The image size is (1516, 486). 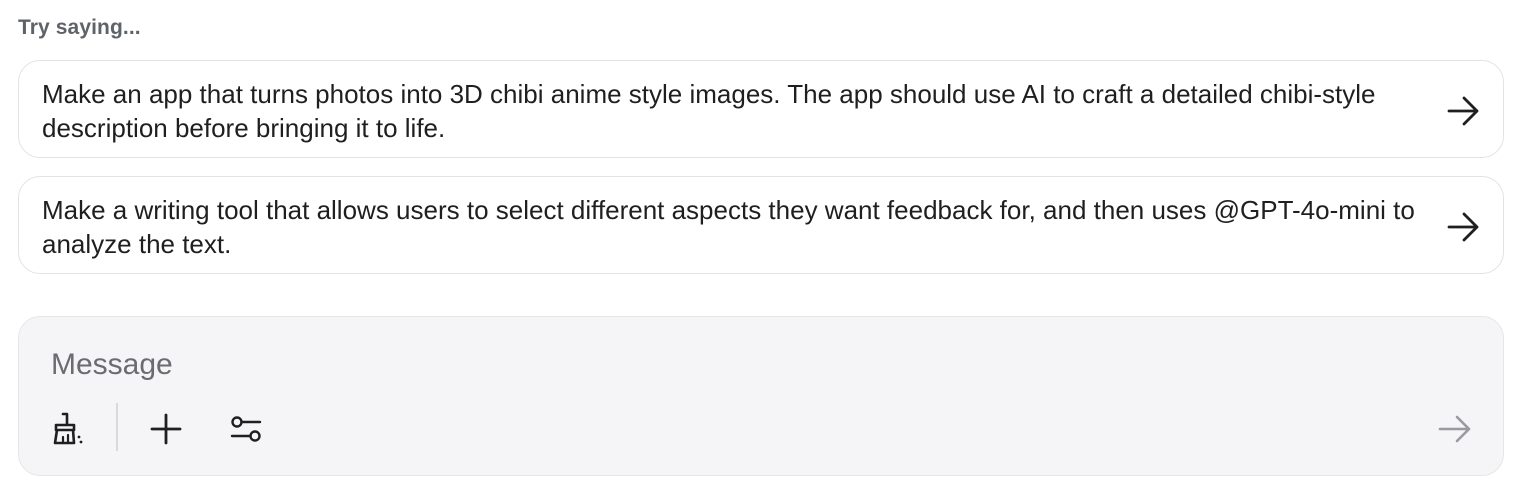 I want to click on paintbrush-icon, so click(x=67, y=429).